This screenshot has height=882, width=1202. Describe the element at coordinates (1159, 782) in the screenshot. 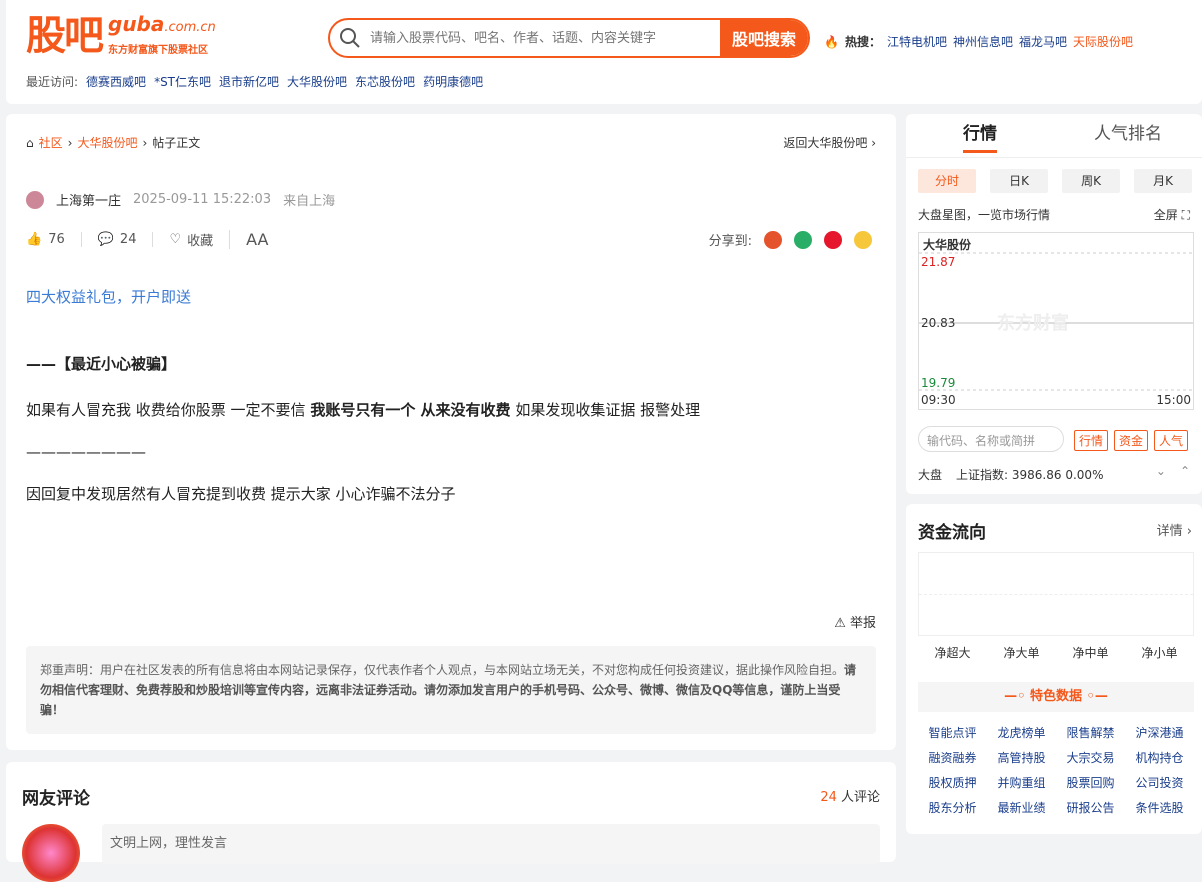

I see `data-link: 公司投资` at that location.